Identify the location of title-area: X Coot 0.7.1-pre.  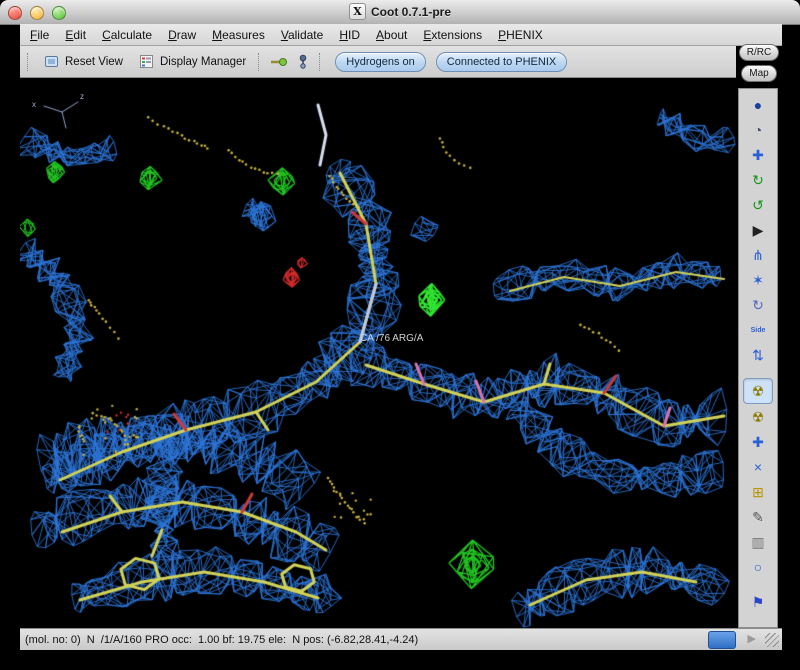
(400, 11).